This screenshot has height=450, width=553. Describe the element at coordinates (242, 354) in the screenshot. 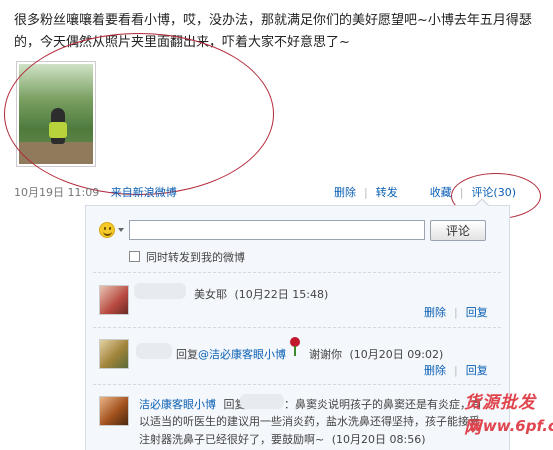

I see `mention-link: @洁必康客眼小博` at that location.